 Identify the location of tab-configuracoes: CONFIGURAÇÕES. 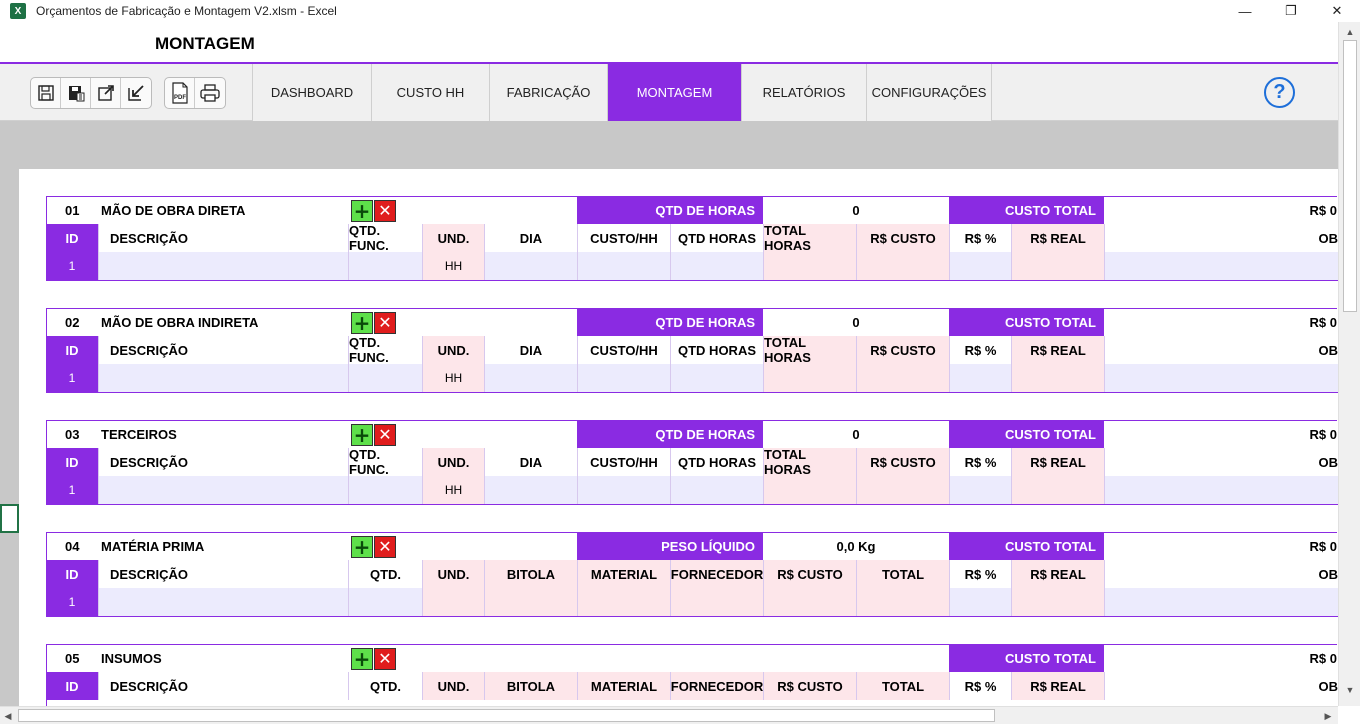
(929, 92).